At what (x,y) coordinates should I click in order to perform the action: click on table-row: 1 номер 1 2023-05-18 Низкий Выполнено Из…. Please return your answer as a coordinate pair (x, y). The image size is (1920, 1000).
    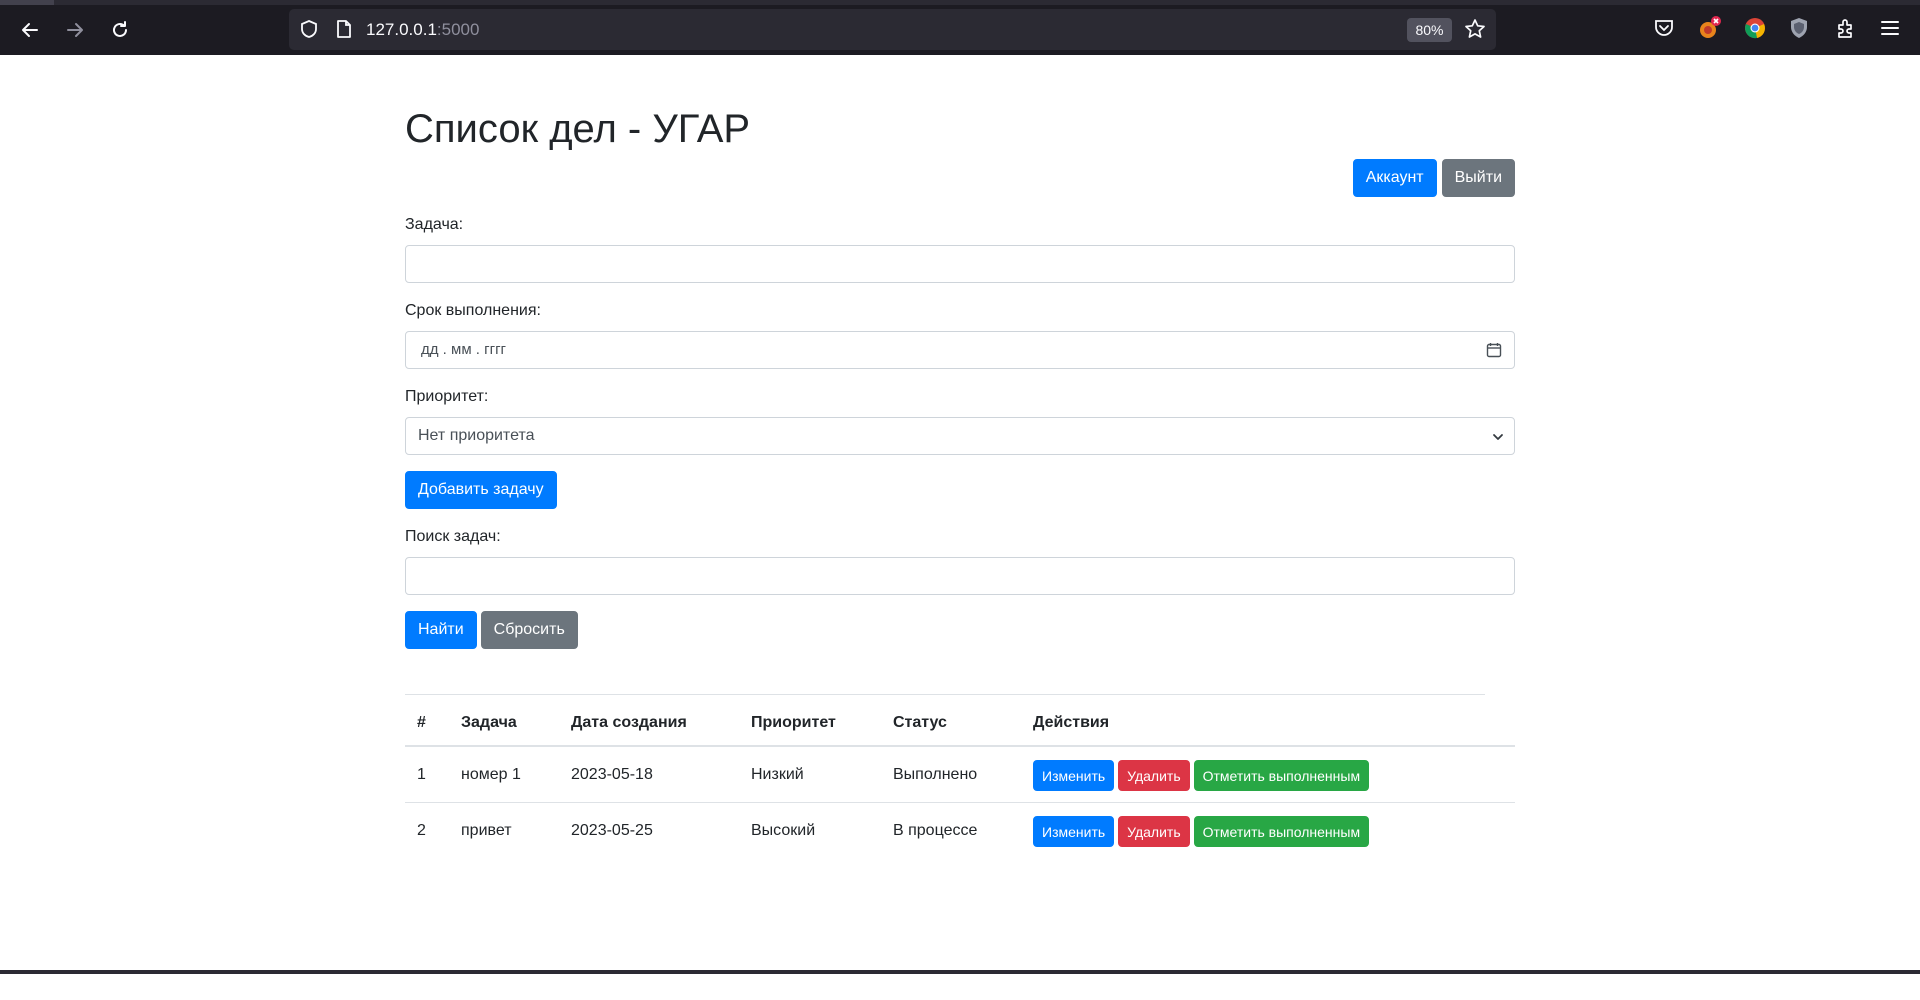
    Looking at the image, I should click on (960, 775).